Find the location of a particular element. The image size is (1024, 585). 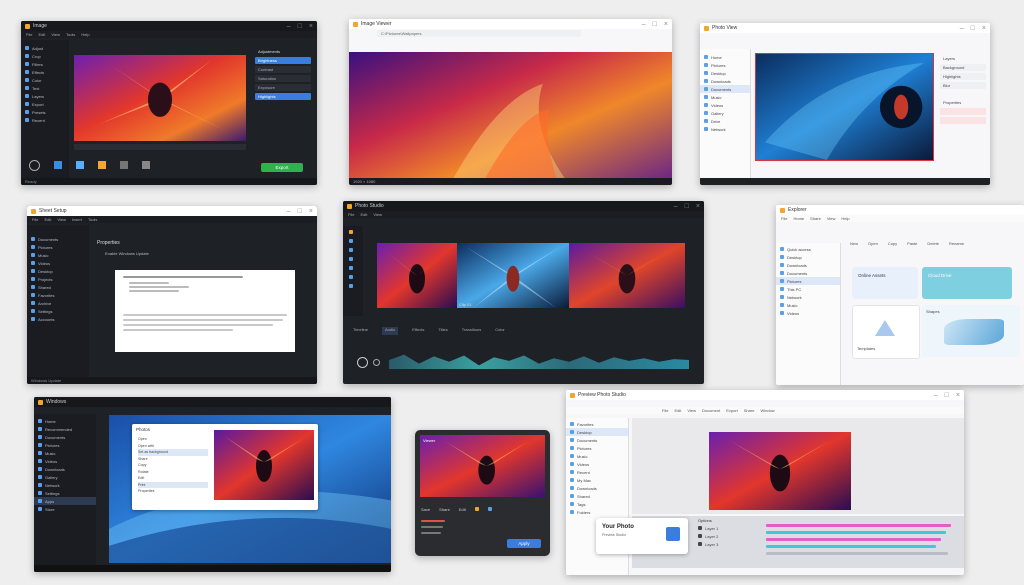

layer-row: Background is located at coordinates (963, 67).